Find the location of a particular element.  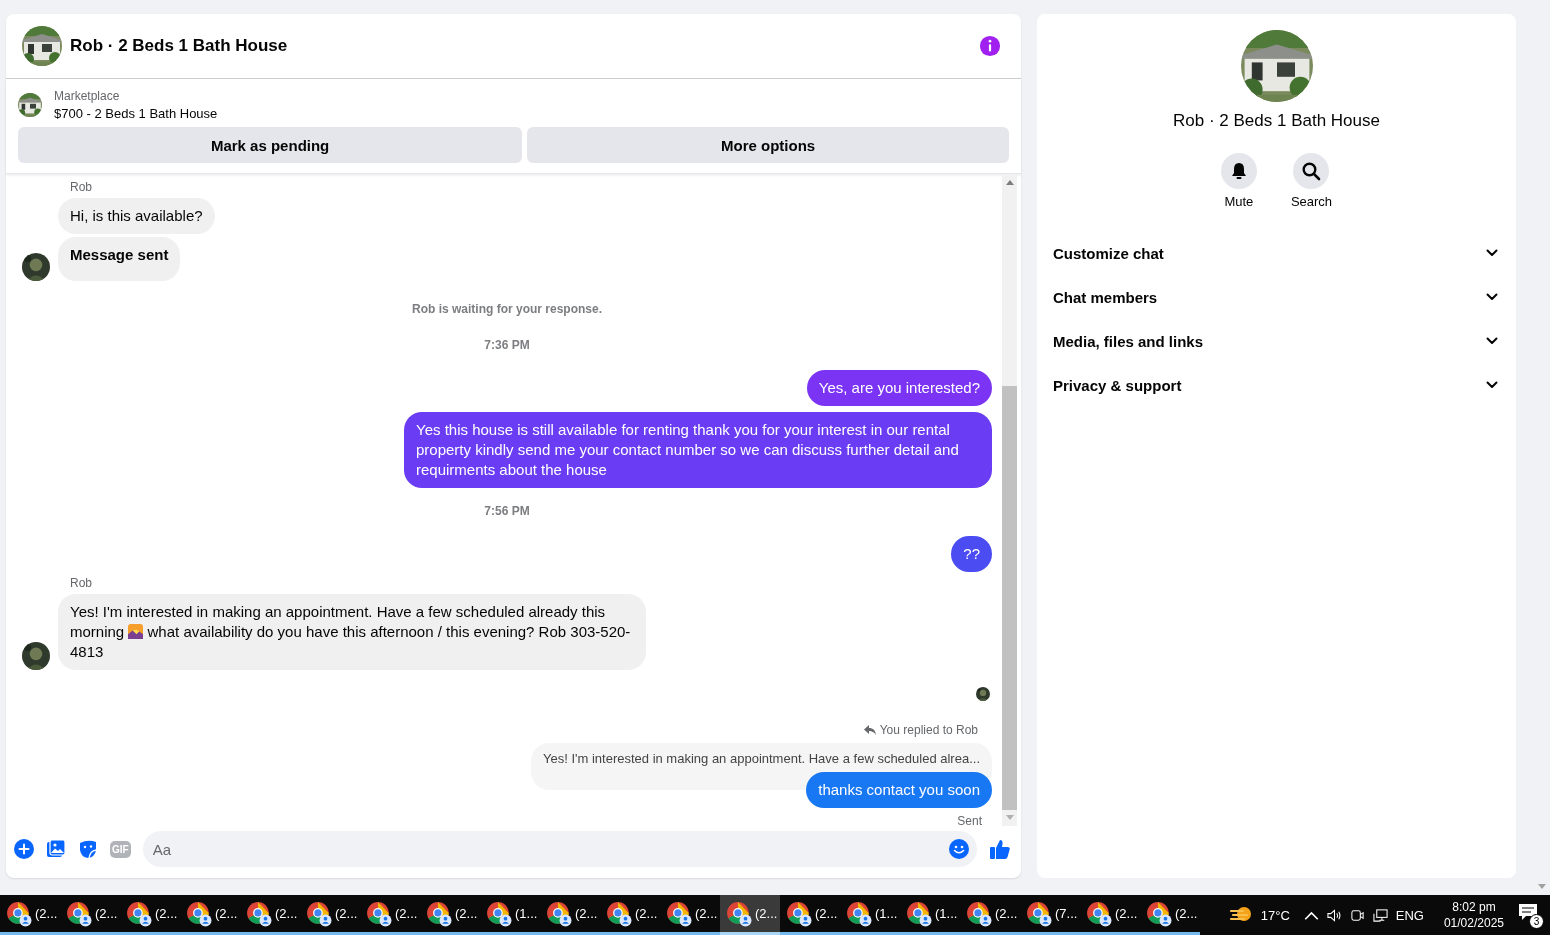

thumbs-up-icon is located at coordinates (1000, 849).